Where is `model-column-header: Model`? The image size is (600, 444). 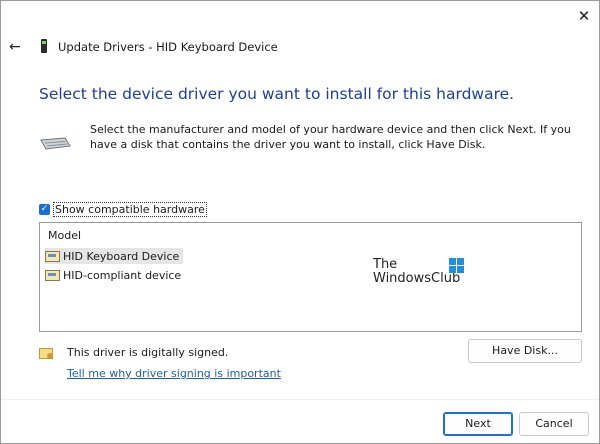 model-column-header: Model is located at coordinates (65, 235).